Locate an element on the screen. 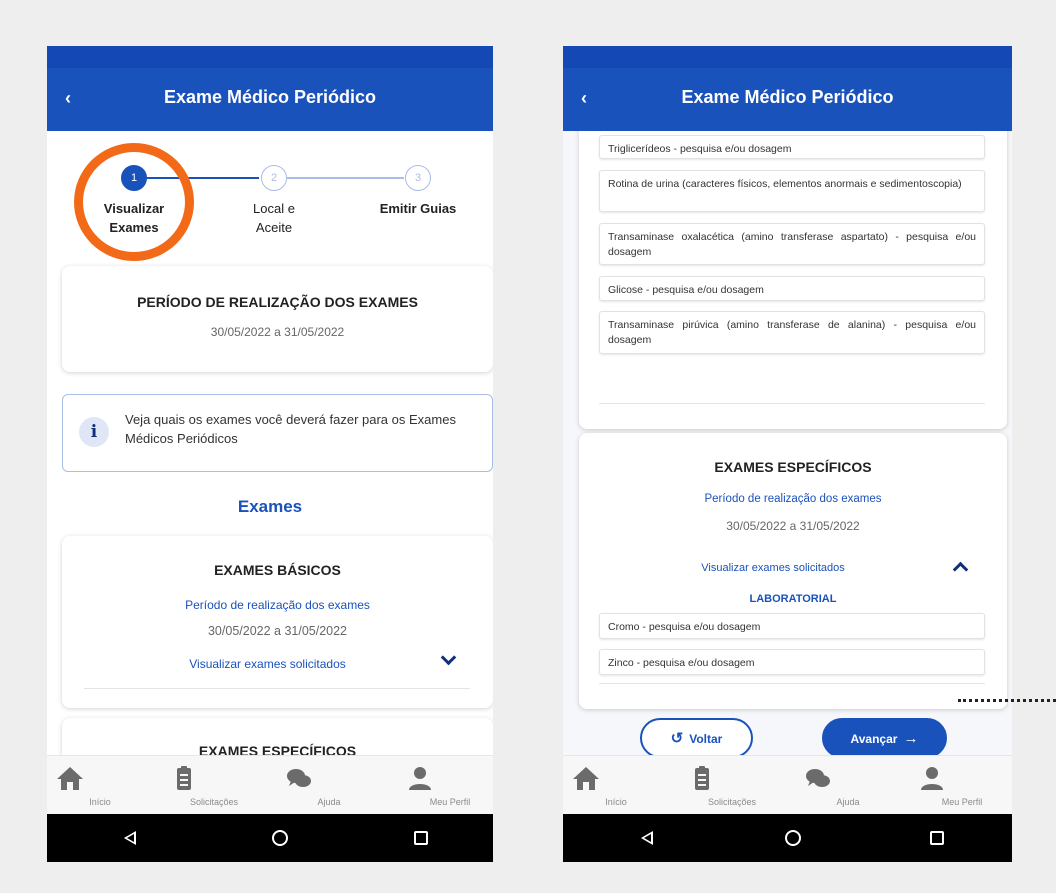 The image size is (1056, 893). basicos-title: EXAMES BÁSICOS is located at coordinates (277, 570).